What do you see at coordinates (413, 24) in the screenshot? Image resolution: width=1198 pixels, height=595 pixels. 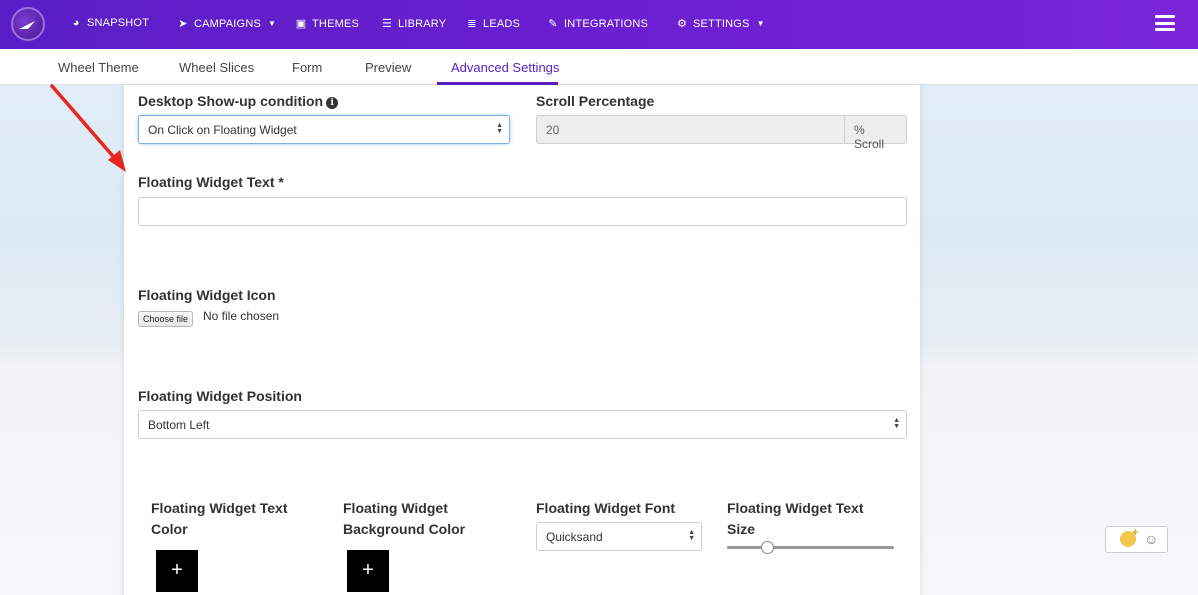 I see `nav-library: ☰ LIBRARY` at bounding box center [413, 24].